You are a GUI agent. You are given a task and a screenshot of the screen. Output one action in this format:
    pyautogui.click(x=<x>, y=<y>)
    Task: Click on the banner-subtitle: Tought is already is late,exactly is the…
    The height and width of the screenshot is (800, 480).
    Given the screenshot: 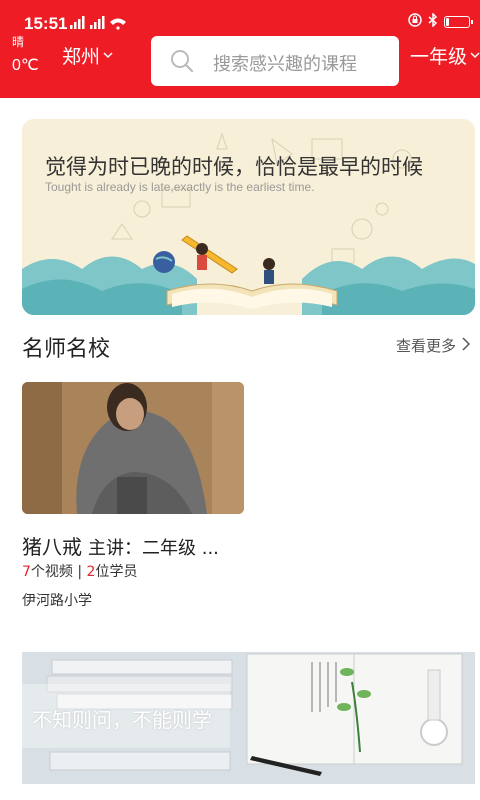 What is the action you would take?
    pyautogui.click(x=180, y=187)
    